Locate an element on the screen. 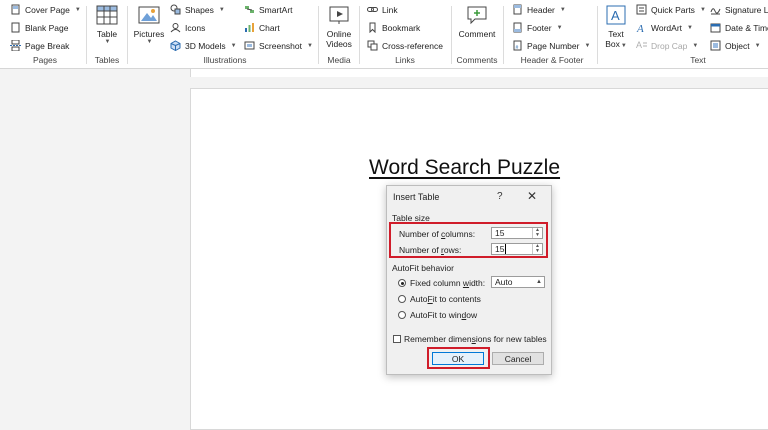 This screenshot has width=768, height=430. close-button: ✕ is located at coordinates (532, 196).